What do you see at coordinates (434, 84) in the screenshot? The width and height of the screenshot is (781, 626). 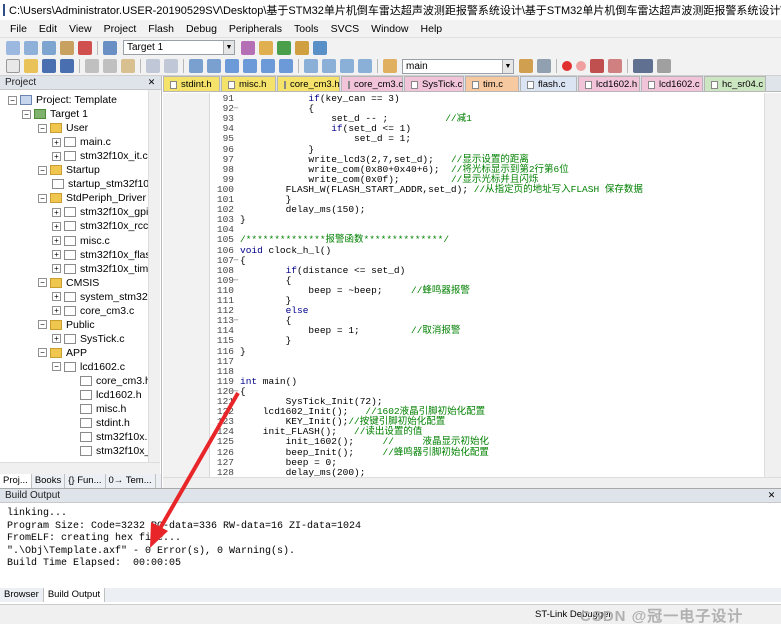 I see `file-tab: SysTick.c` at bounding box center [434, 84].